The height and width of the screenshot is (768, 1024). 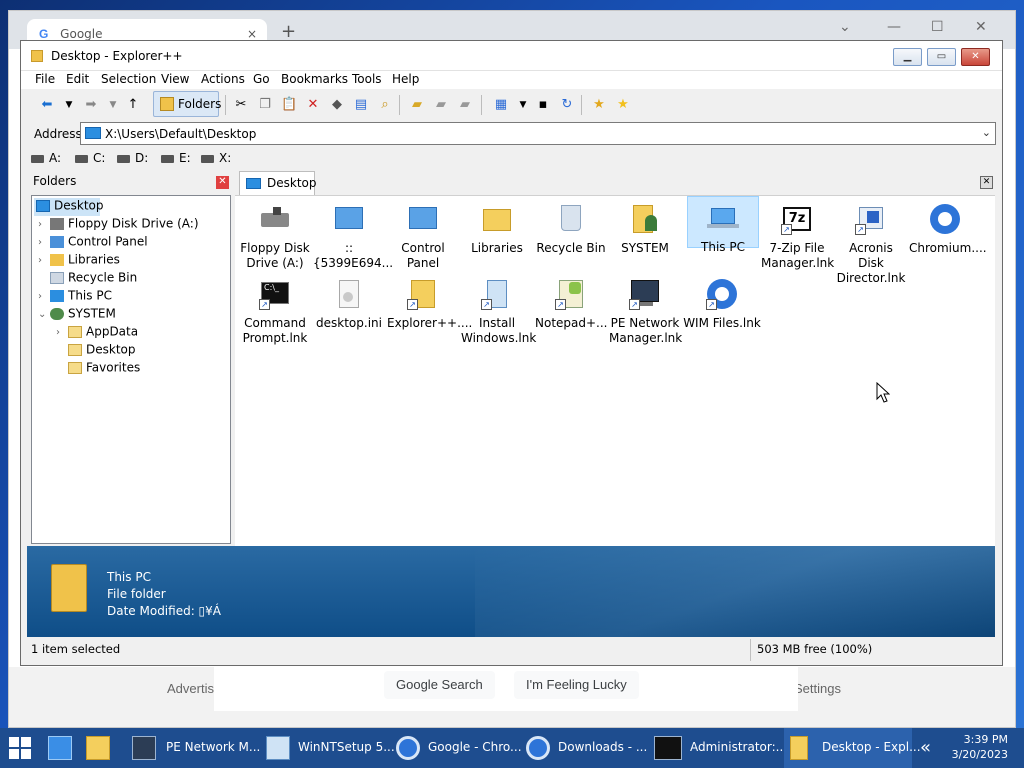 I want to click on menu-go: Go, so click(x=261, y=79).